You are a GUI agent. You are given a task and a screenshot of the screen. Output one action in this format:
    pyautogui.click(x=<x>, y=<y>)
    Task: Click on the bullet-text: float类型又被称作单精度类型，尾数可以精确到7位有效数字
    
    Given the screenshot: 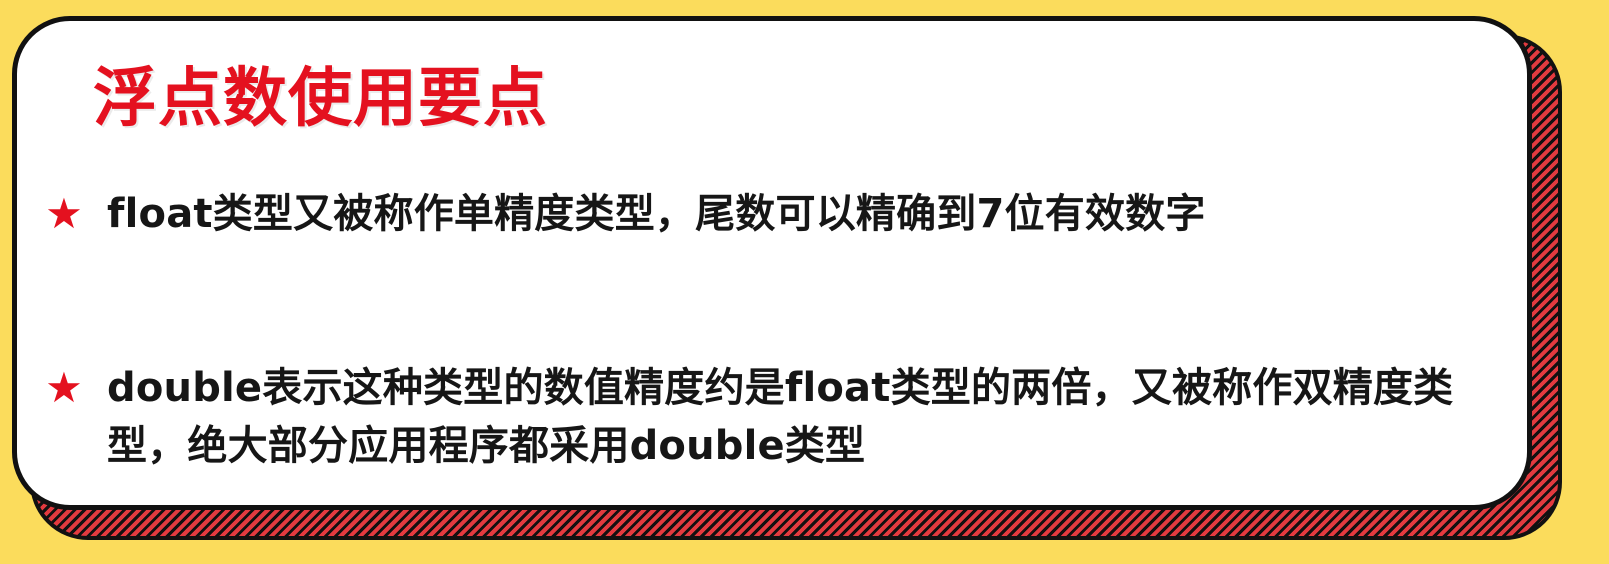 What is the action you would take?
    pyautogui.click(x=656, y=214)
    